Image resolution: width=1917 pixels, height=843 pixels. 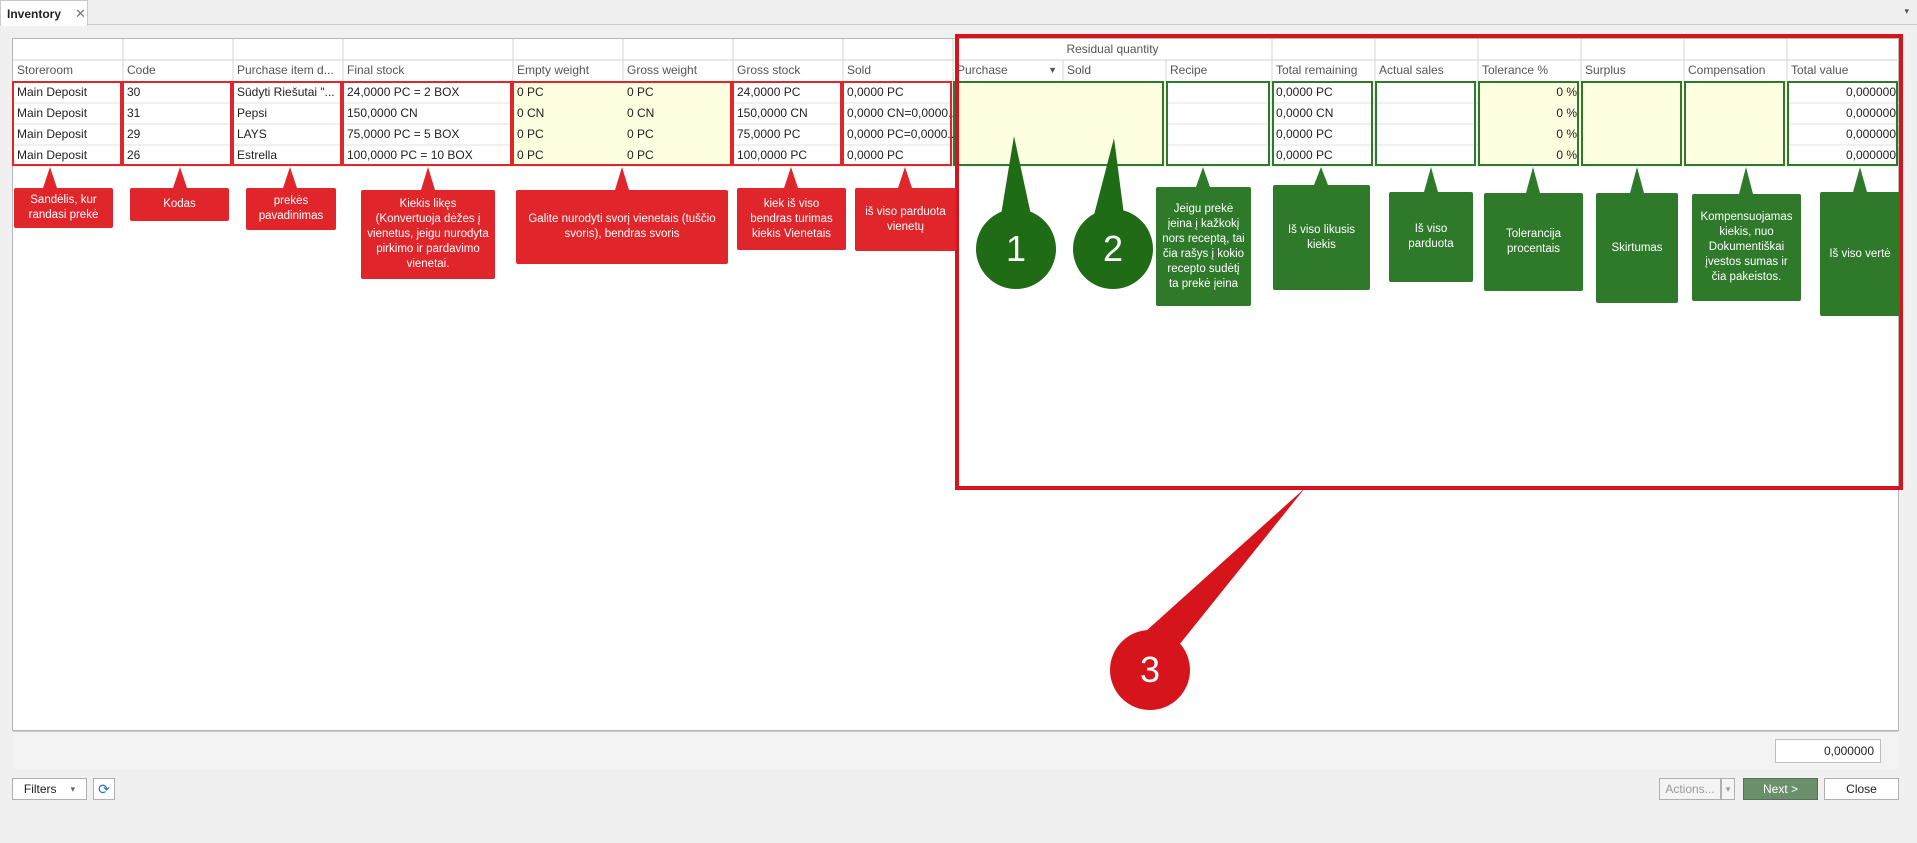 I want to click on column-header: Purchase ▼, so click(x=1008, y=70).